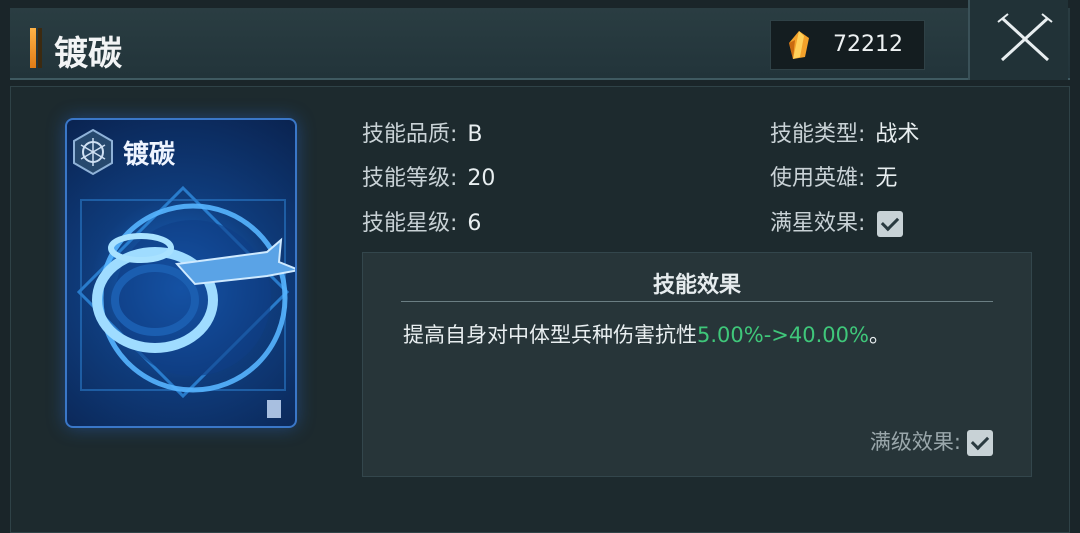  I want to click on title-accent-bar, so click(33, 48).